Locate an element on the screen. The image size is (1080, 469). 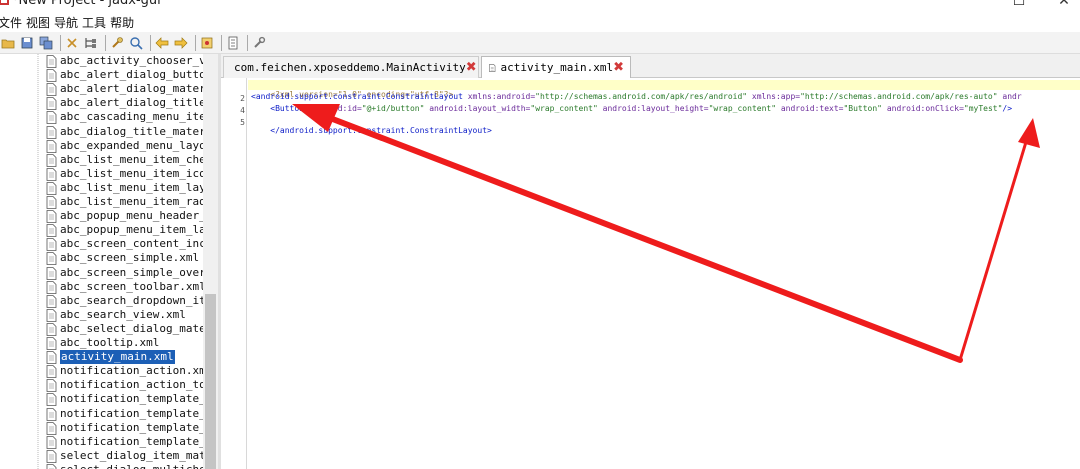
tree-item: abc_cascading_menu_item_ is located at coordinates (109, 117).